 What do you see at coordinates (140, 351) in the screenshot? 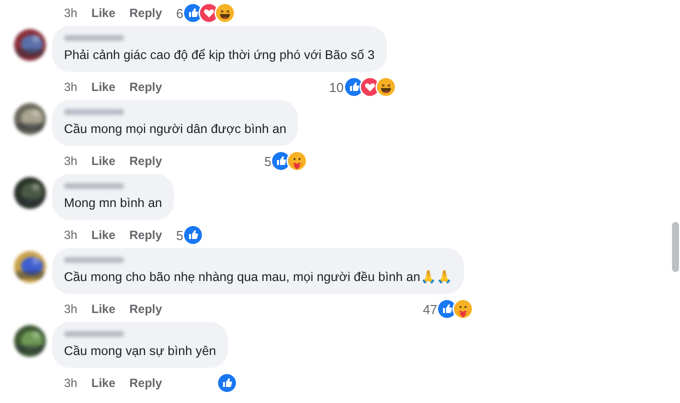
I see `comment-text: Cầu mong vạn sự bình yên` at bounding box center [140, 351].